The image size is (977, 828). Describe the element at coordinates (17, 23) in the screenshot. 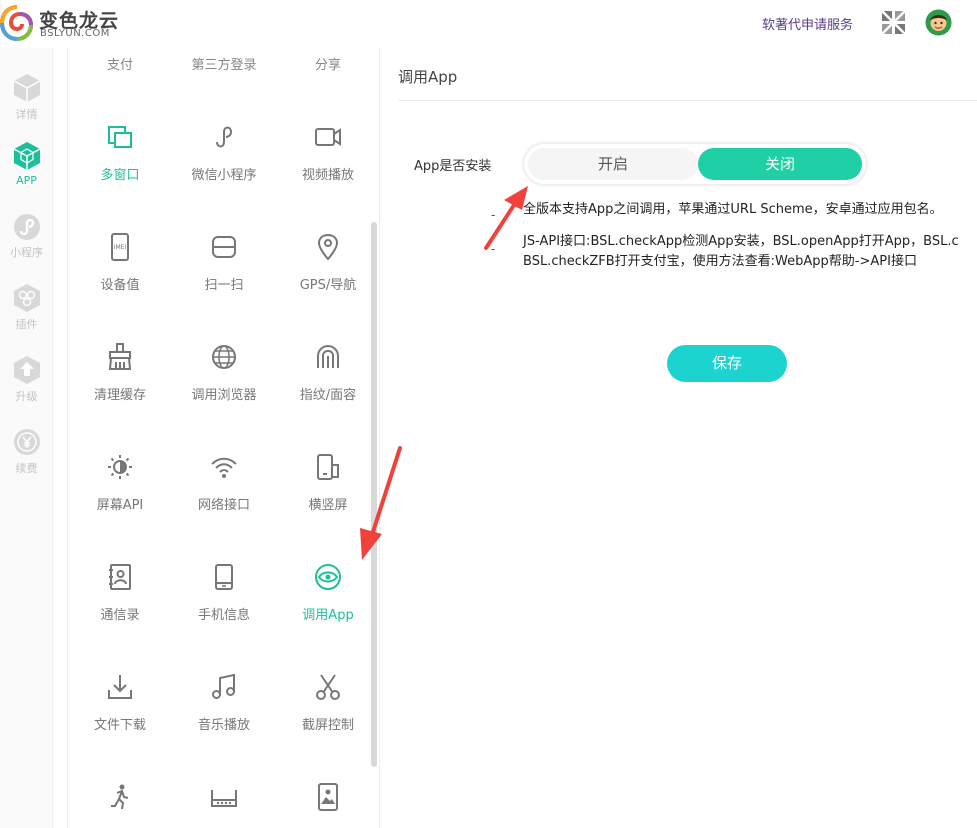

I see `chameleon-logo-icon` at that location.